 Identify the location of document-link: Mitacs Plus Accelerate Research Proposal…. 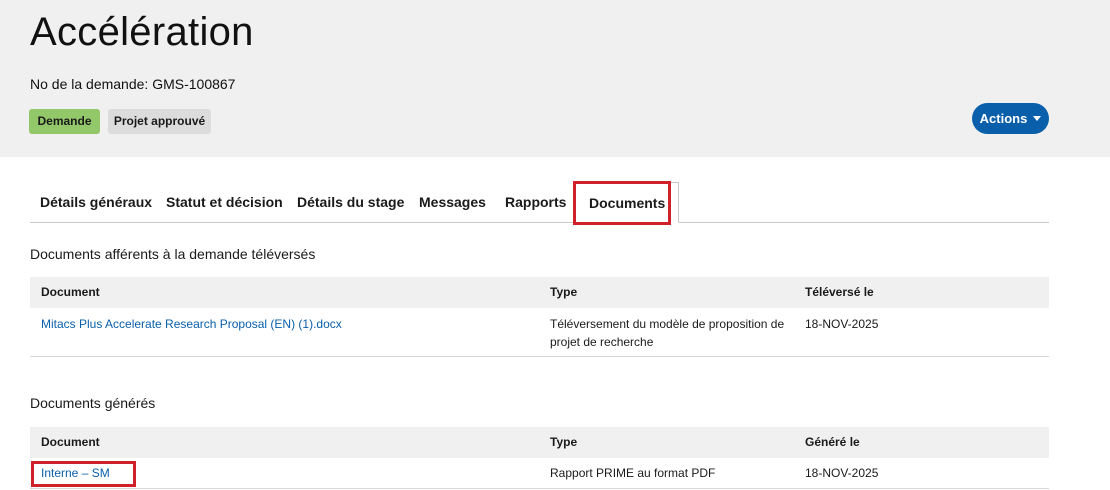
(191, 324).